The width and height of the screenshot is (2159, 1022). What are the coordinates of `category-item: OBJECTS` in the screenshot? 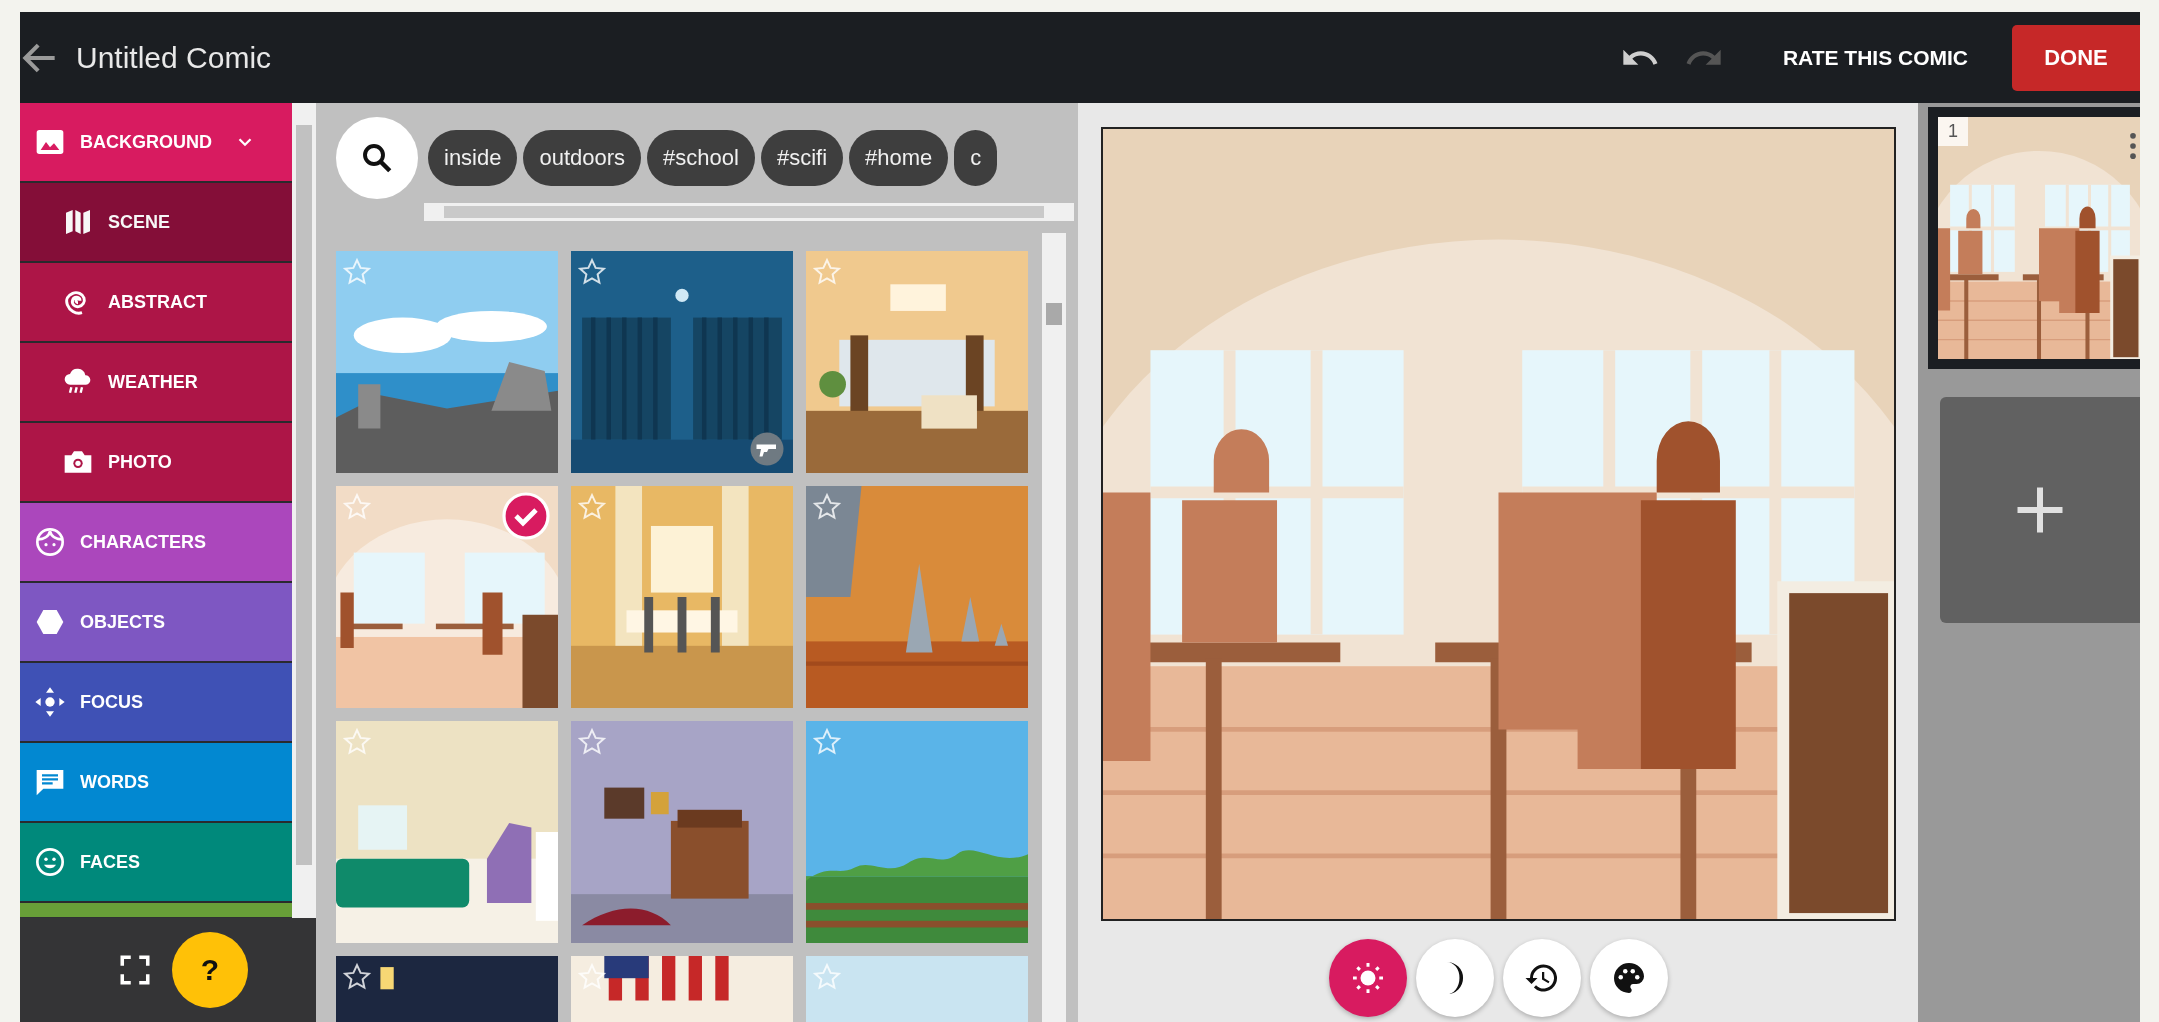 It's located at (156, 623).